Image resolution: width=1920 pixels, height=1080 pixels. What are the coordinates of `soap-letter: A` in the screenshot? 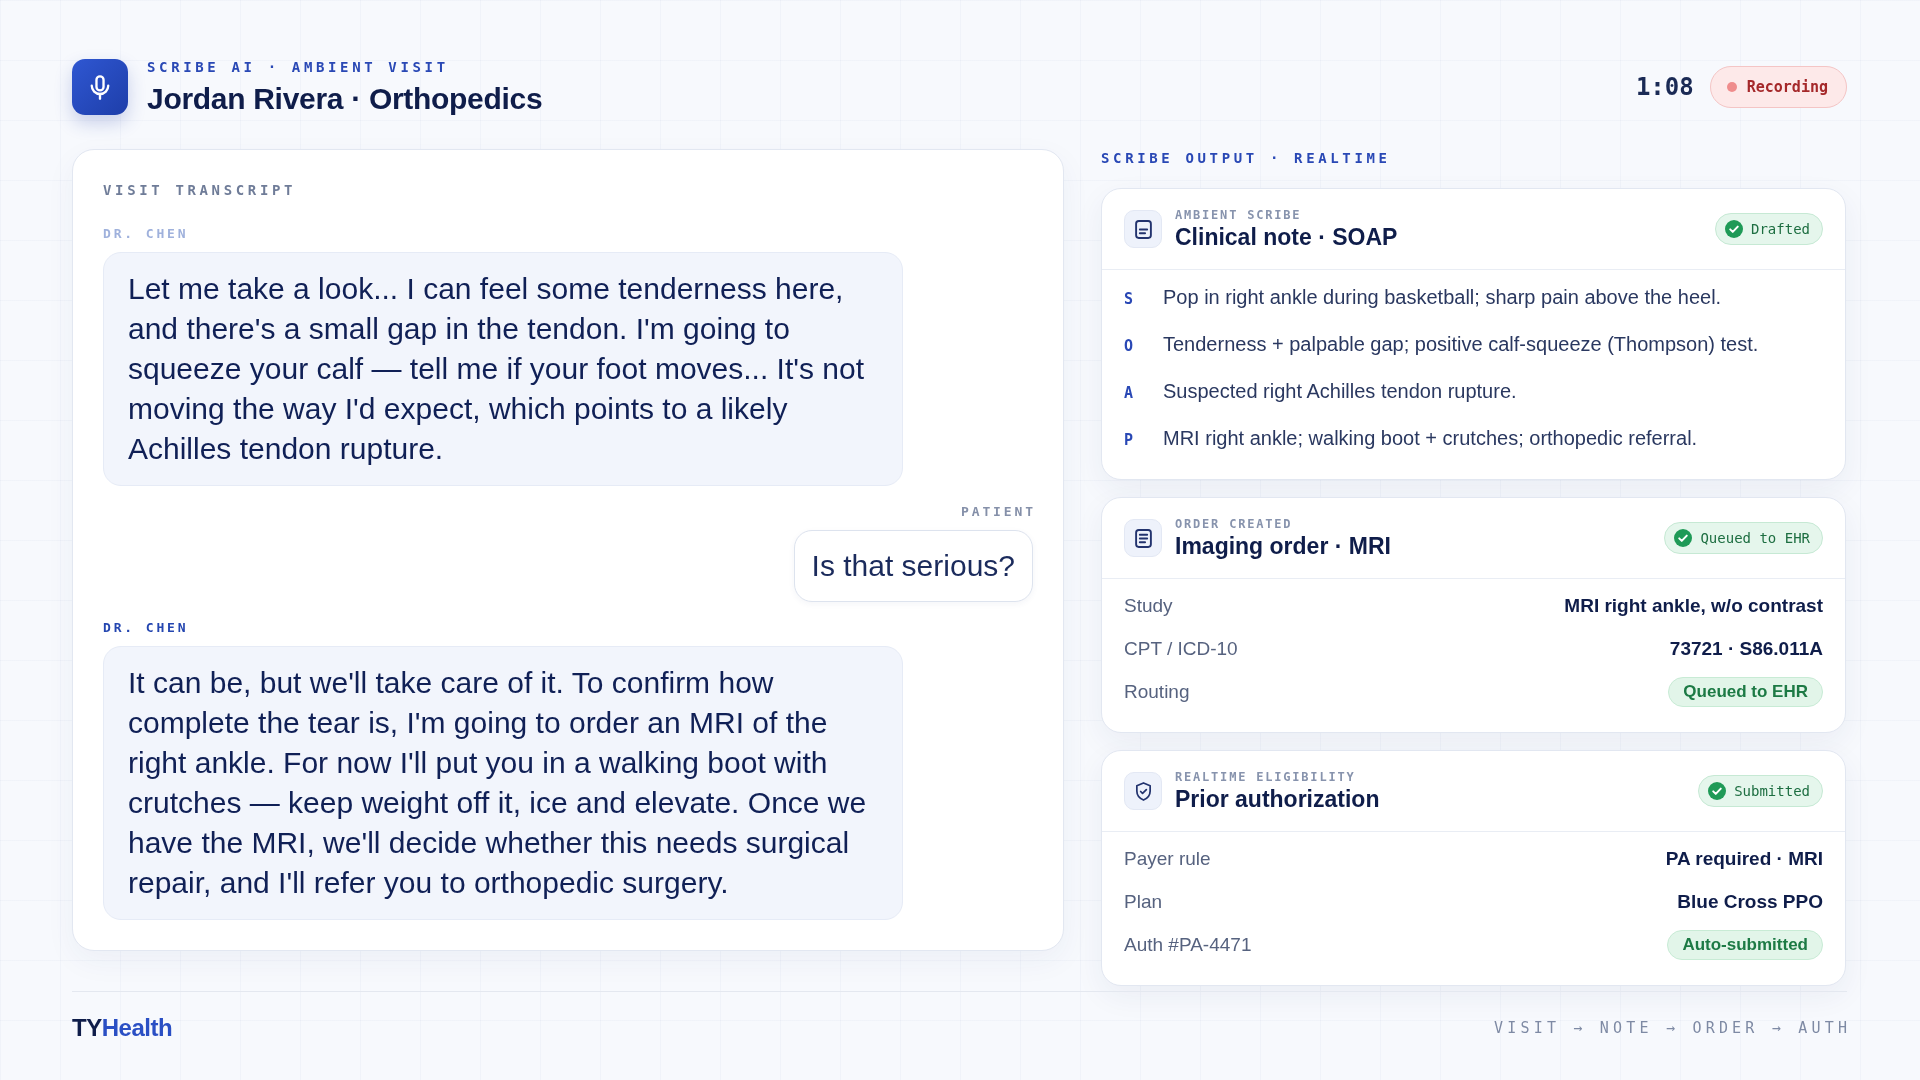 It's located at (1129, 393).